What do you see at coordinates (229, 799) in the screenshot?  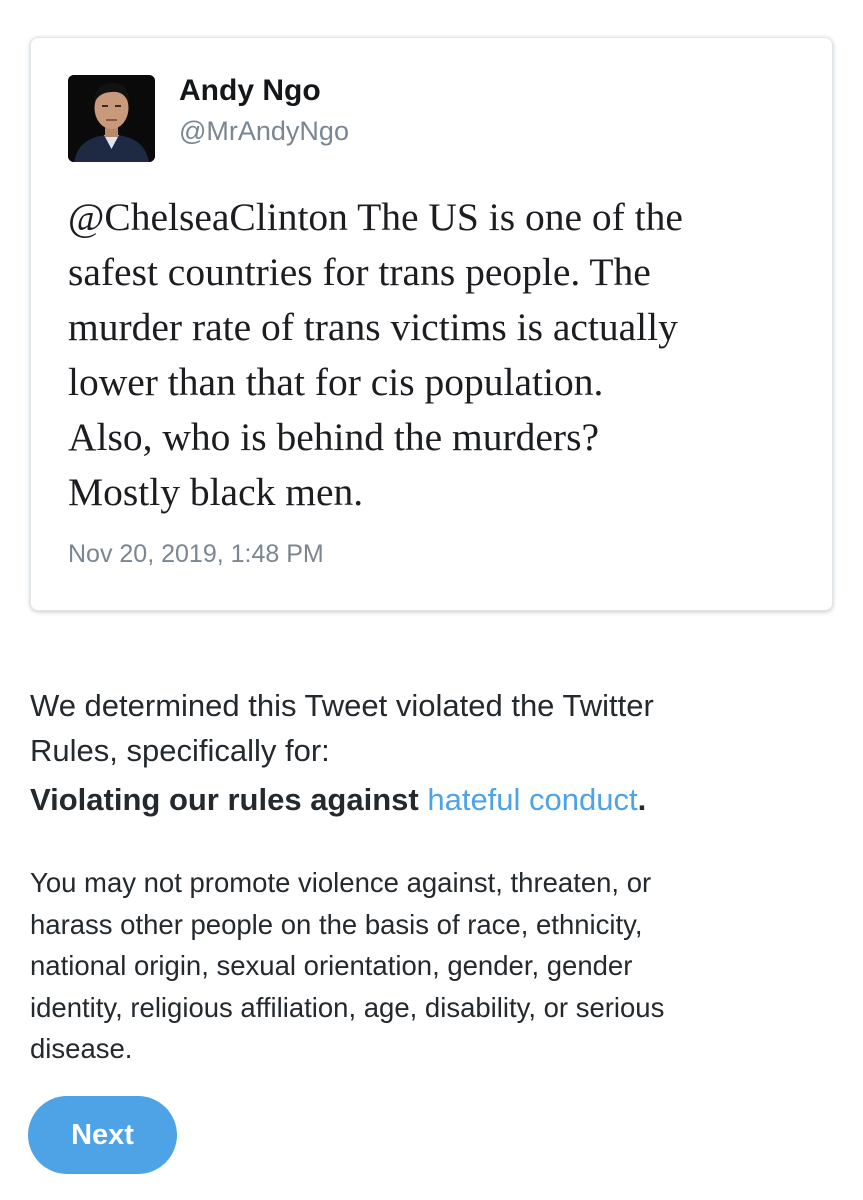 I see `violation-prefix: Violating our rules against` at bounding box center [229, 799].